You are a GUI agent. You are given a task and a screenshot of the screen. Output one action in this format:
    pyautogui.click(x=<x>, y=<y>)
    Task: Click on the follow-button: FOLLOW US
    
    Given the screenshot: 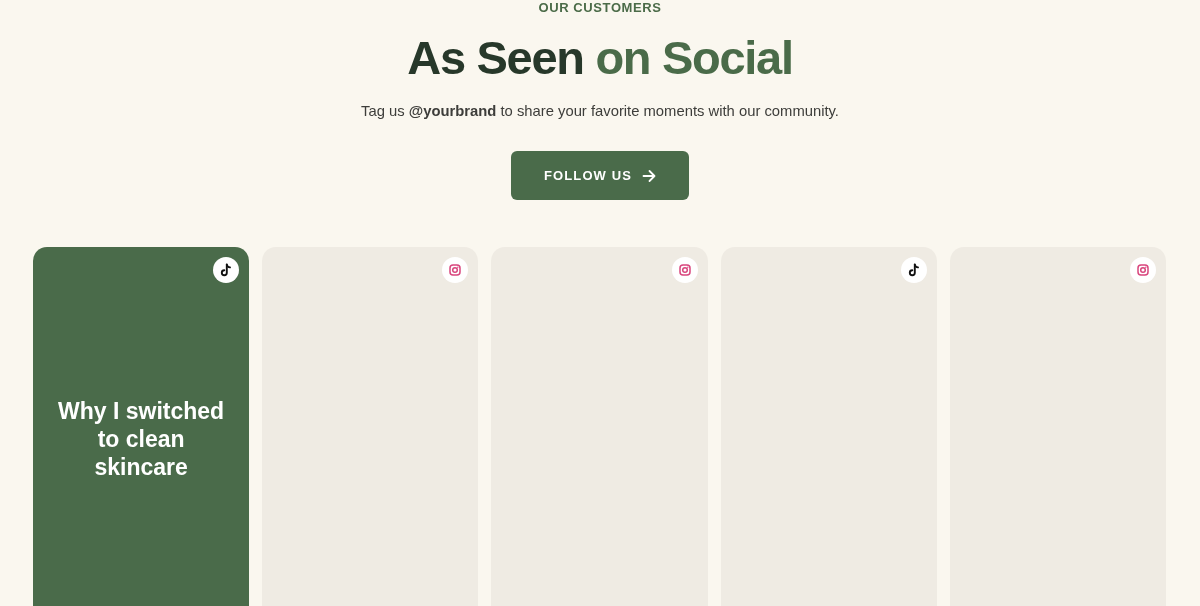 What is the action you would take?
    pyautogui.click(x=600, y=175)
    